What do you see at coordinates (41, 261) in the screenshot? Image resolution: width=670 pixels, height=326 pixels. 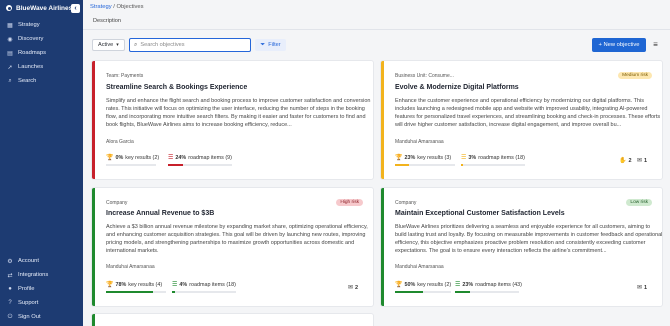 I see `sidebar-item-account: ⚙ Account` at bounding box center [41, 261].